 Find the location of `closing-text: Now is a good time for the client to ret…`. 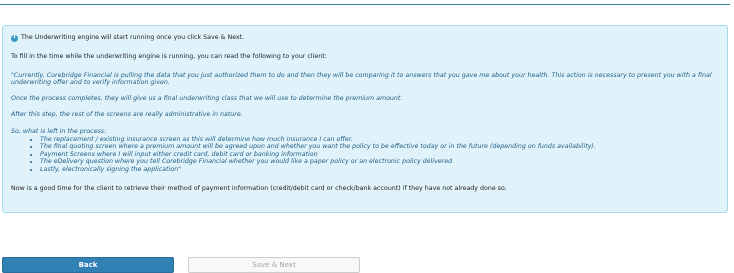

closing-text: Now is a good time for the client to ret… is located at coordinates (259, 188).